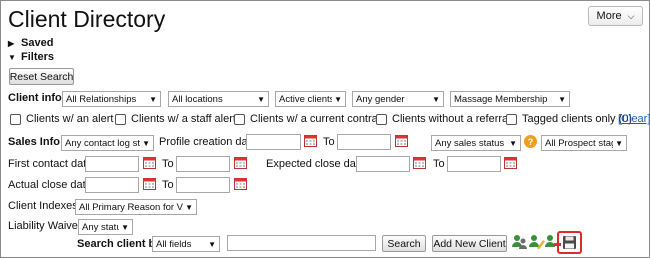  I want to click on sales-status-value: Any sales status, so click(470, 143).